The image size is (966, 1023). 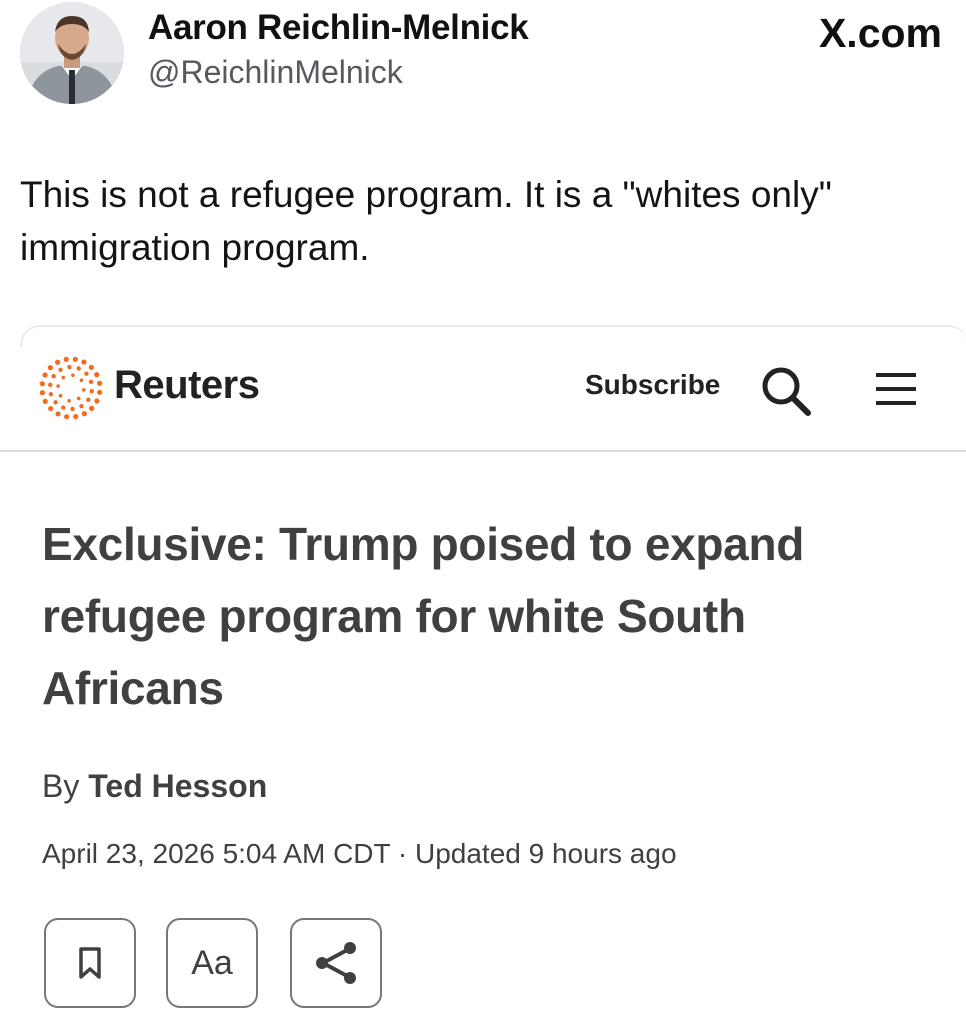 I want to click on share-button, so click(x=336, y=963).